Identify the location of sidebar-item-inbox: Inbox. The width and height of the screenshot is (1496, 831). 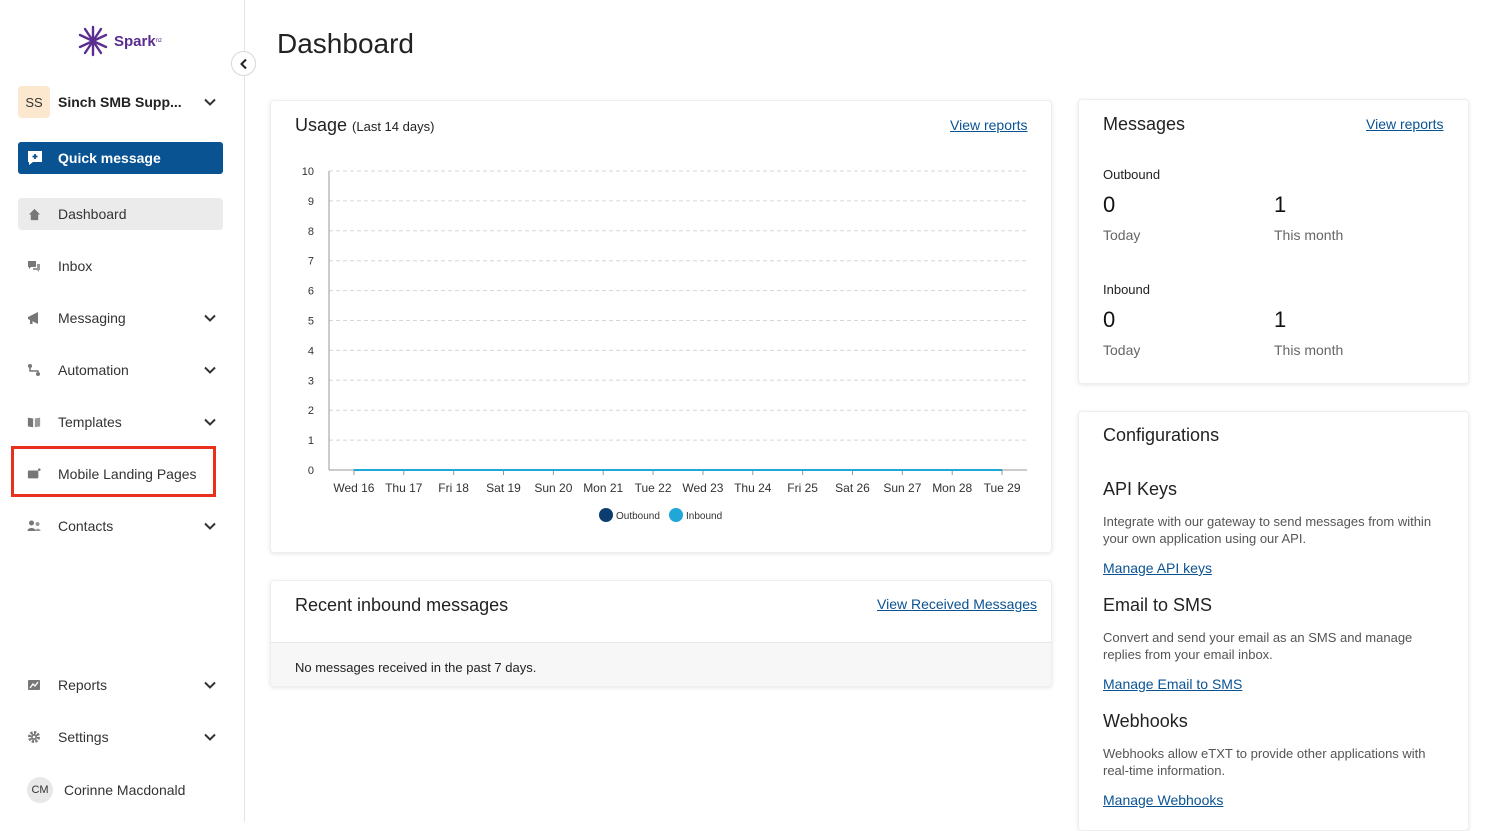
(120, 266).